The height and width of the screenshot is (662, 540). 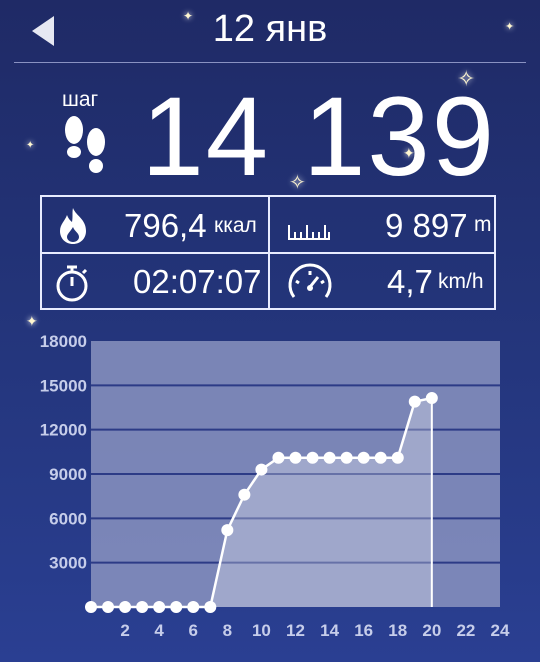 I want to click on calories-value: 796,4, so click(x=165, y=225).